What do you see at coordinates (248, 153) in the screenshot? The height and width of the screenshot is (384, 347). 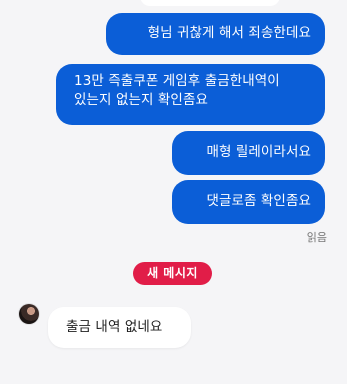 I see `sent-message-bubble: 매형 릴레이라서요` at bounding box center [248, 153].